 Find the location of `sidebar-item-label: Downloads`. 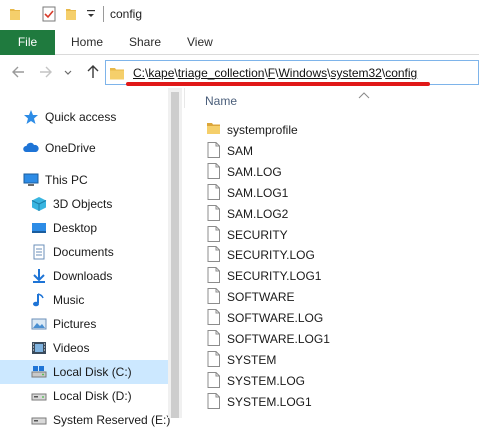

sidebar-item-label: Downloads is located at coordinates (83, 276).